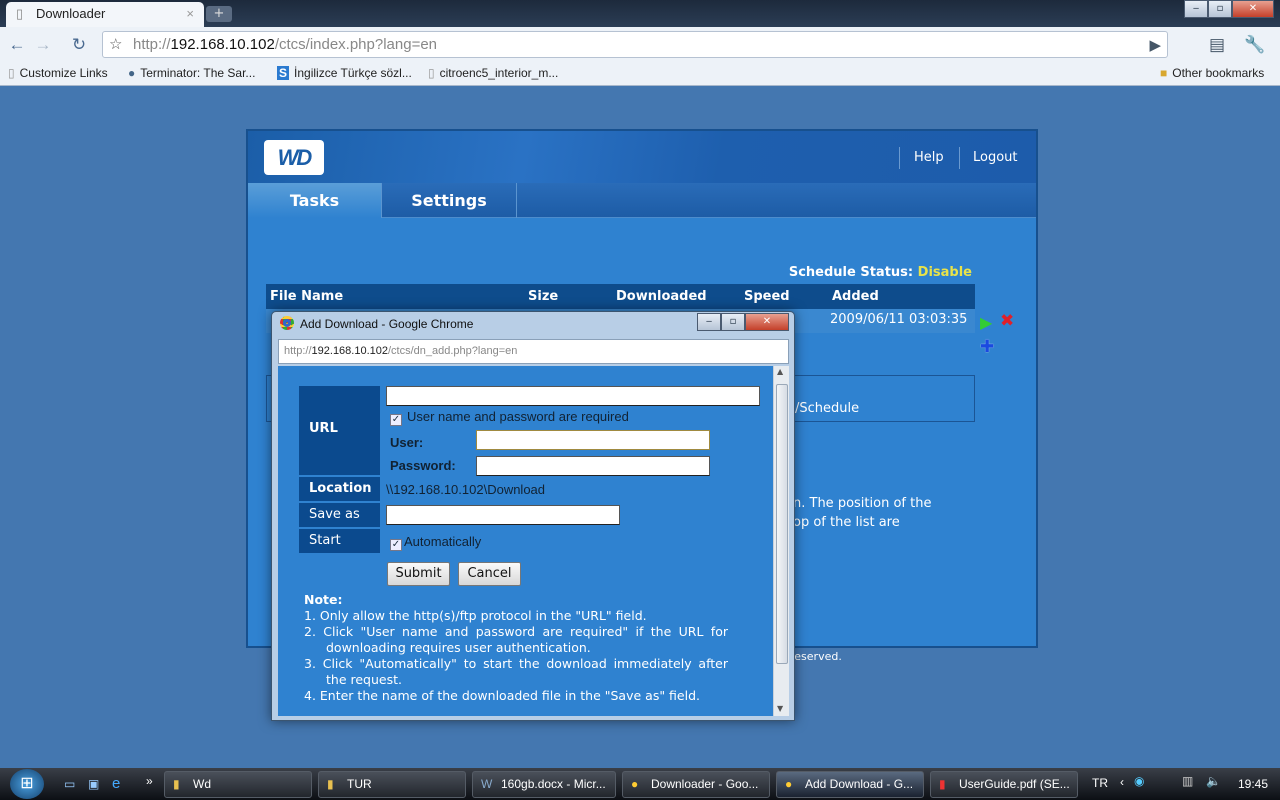 Image resolution: width=1280 pixels, height=800 pixels. Describe the element at coordinates (27, 784) in the screenshot. I see `start-button: ⊞` at that location.